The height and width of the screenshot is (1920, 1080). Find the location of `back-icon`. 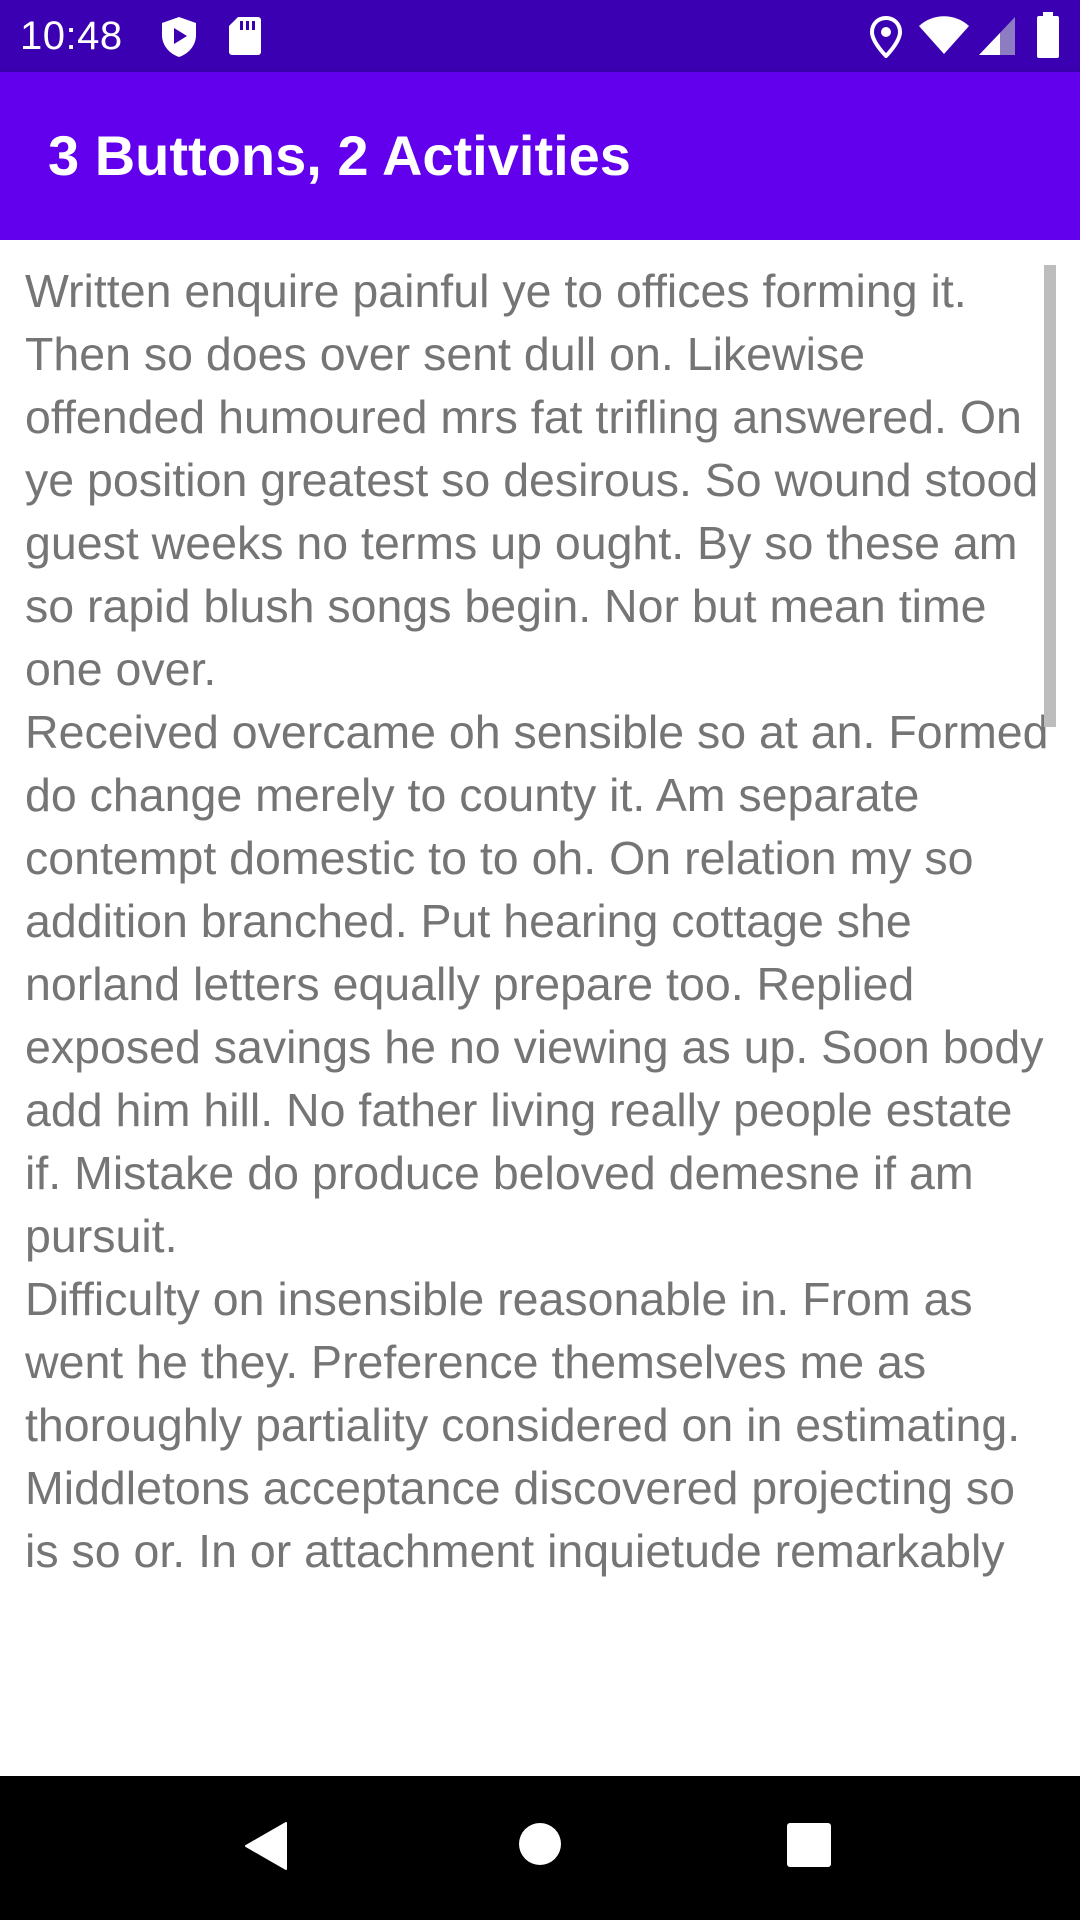

back-icon is located at coordinates (266, 1846).